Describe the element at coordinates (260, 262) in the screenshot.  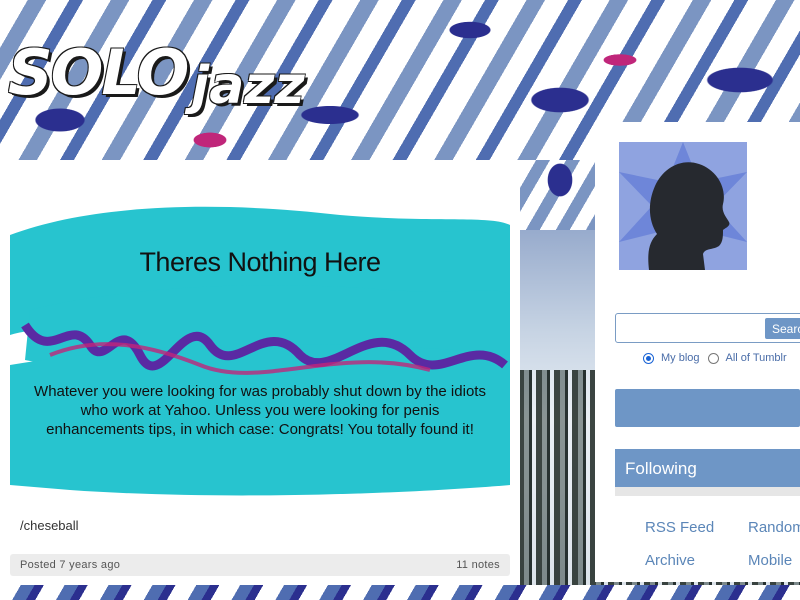
I see `image-title: Theres Nothing Here` at that location.